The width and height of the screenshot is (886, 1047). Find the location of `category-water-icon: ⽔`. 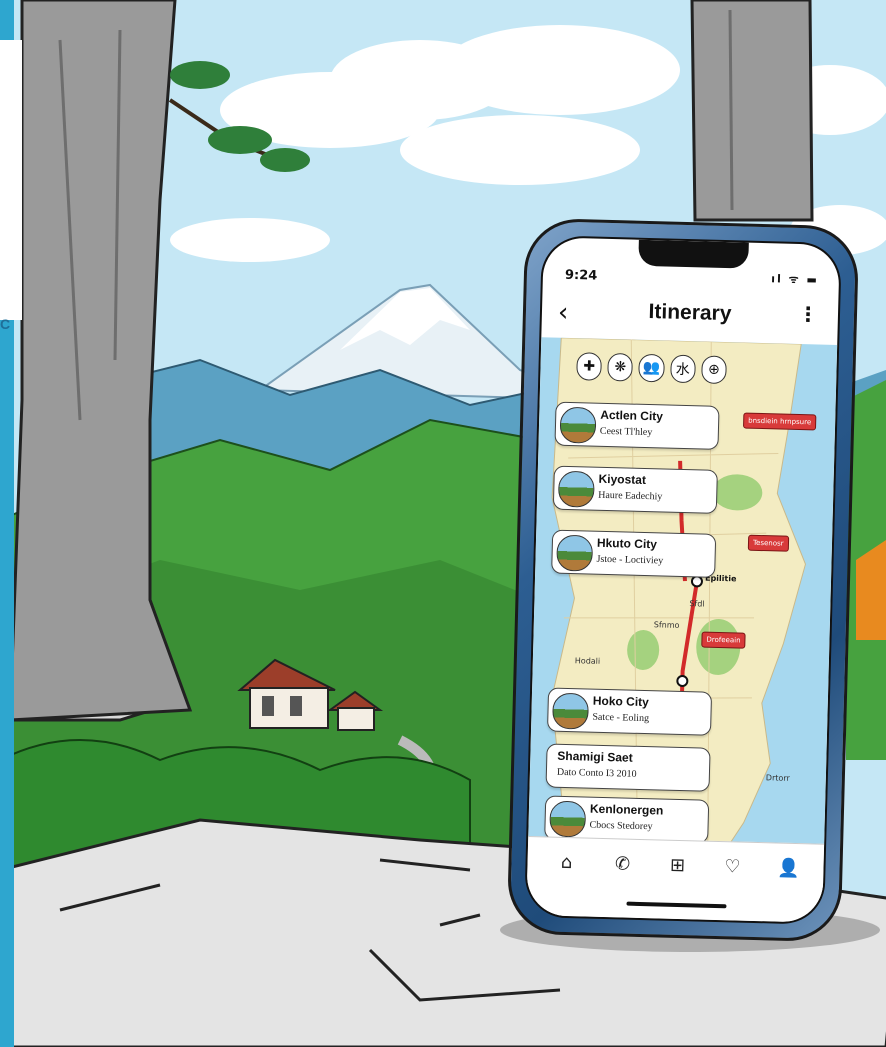

category-water-icon: ⽔ is located at coordinates (682, 369).